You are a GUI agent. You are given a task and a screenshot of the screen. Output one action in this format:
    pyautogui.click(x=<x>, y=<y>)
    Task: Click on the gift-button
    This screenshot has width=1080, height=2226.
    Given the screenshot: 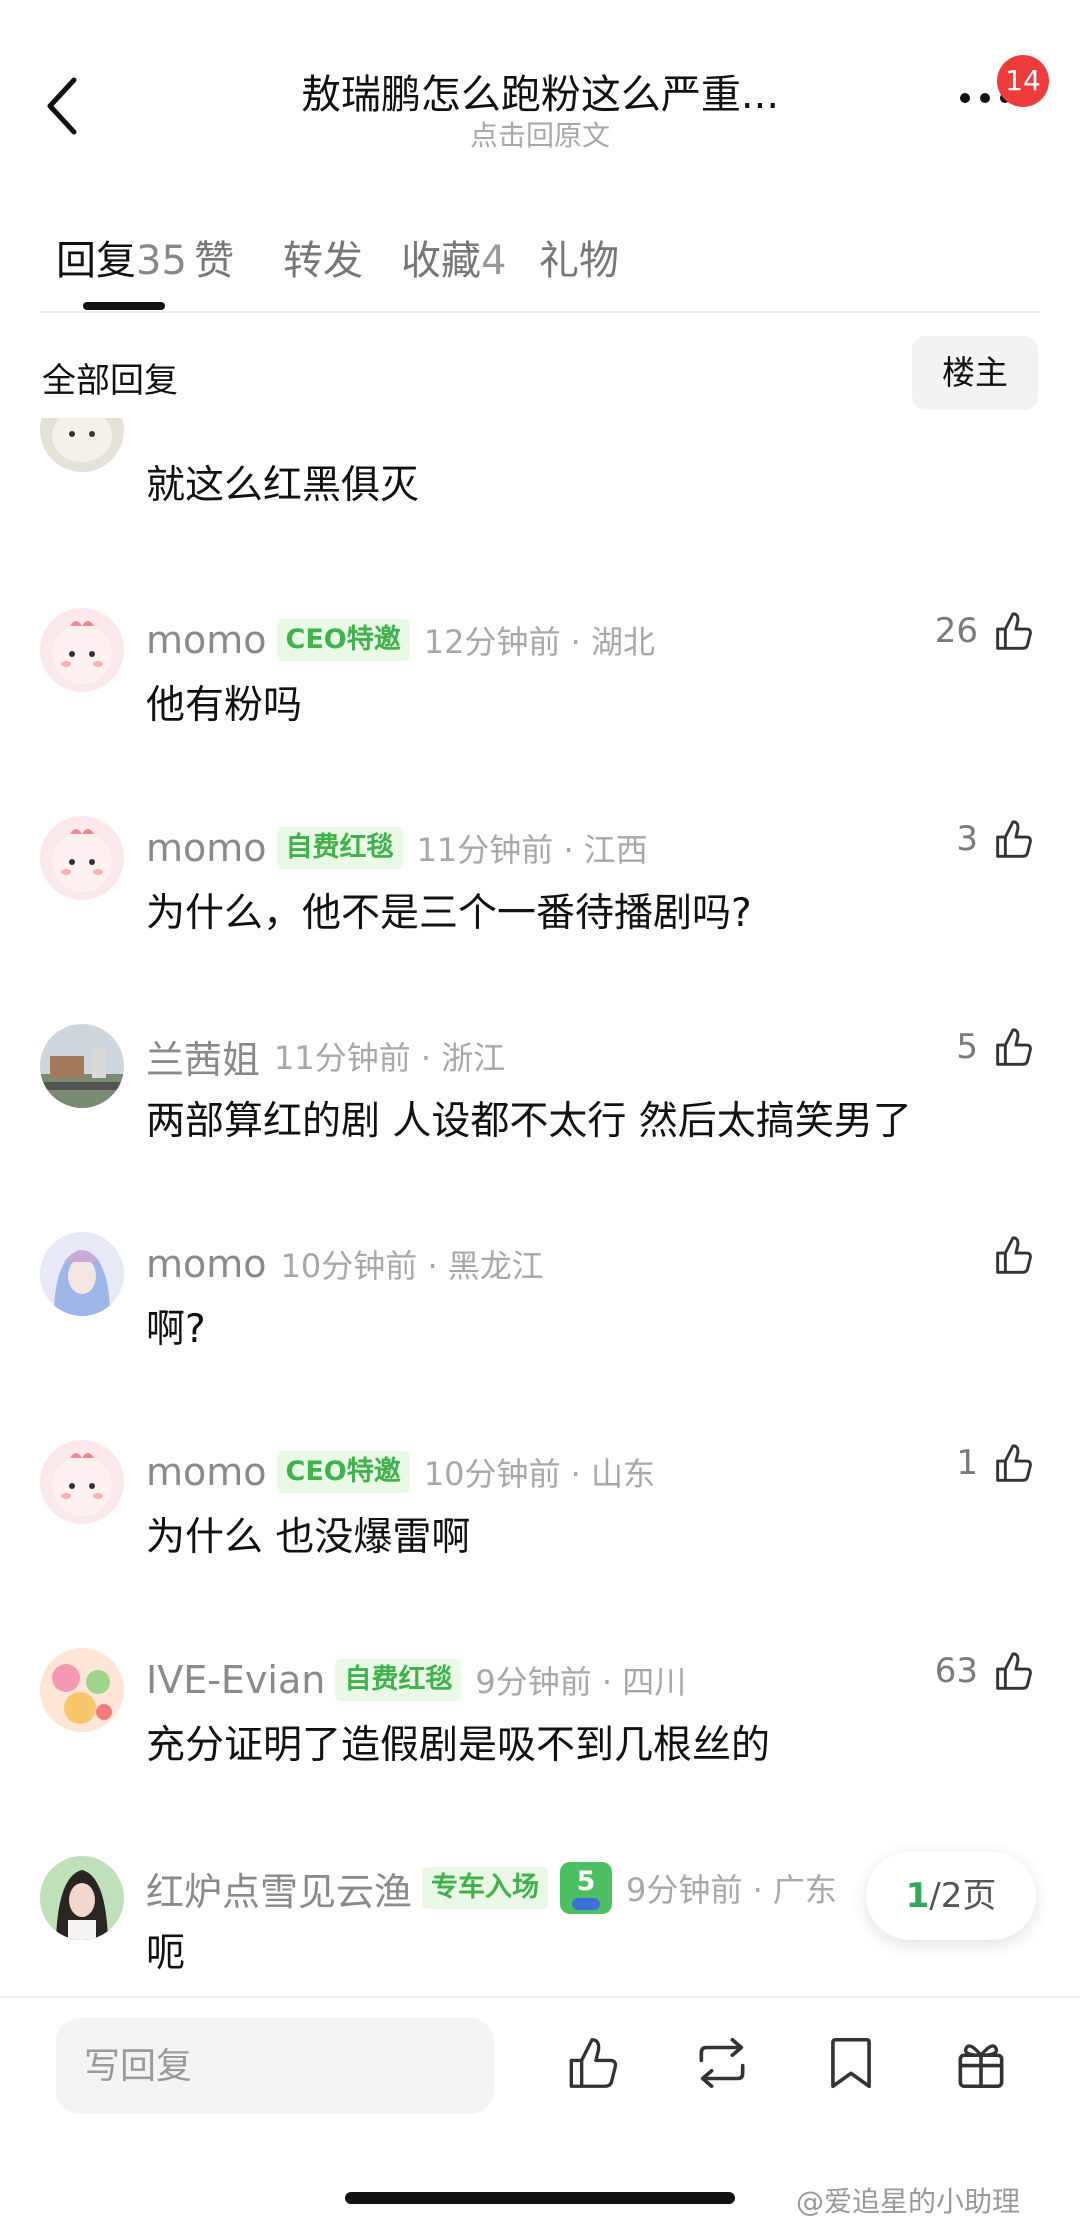 What is the action you would take?
    pyautogui.click(x=981, y=2063)
    